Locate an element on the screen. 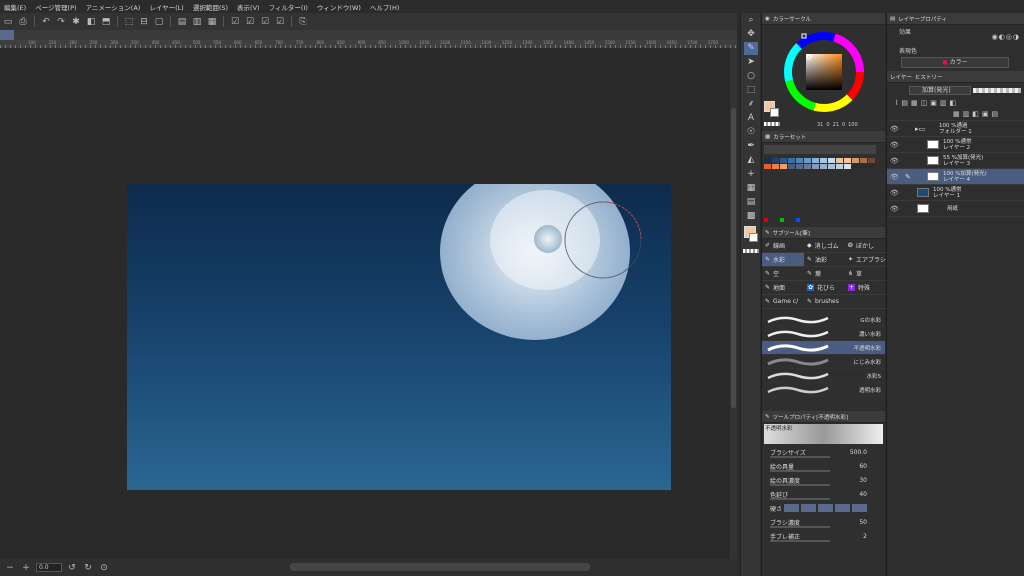 The height and width of the screenshot is (576, 1024). layer-folder-1: 👁 ▸▭ 100 %通過 フォルダー 1 is located at coordinates (955, 129).